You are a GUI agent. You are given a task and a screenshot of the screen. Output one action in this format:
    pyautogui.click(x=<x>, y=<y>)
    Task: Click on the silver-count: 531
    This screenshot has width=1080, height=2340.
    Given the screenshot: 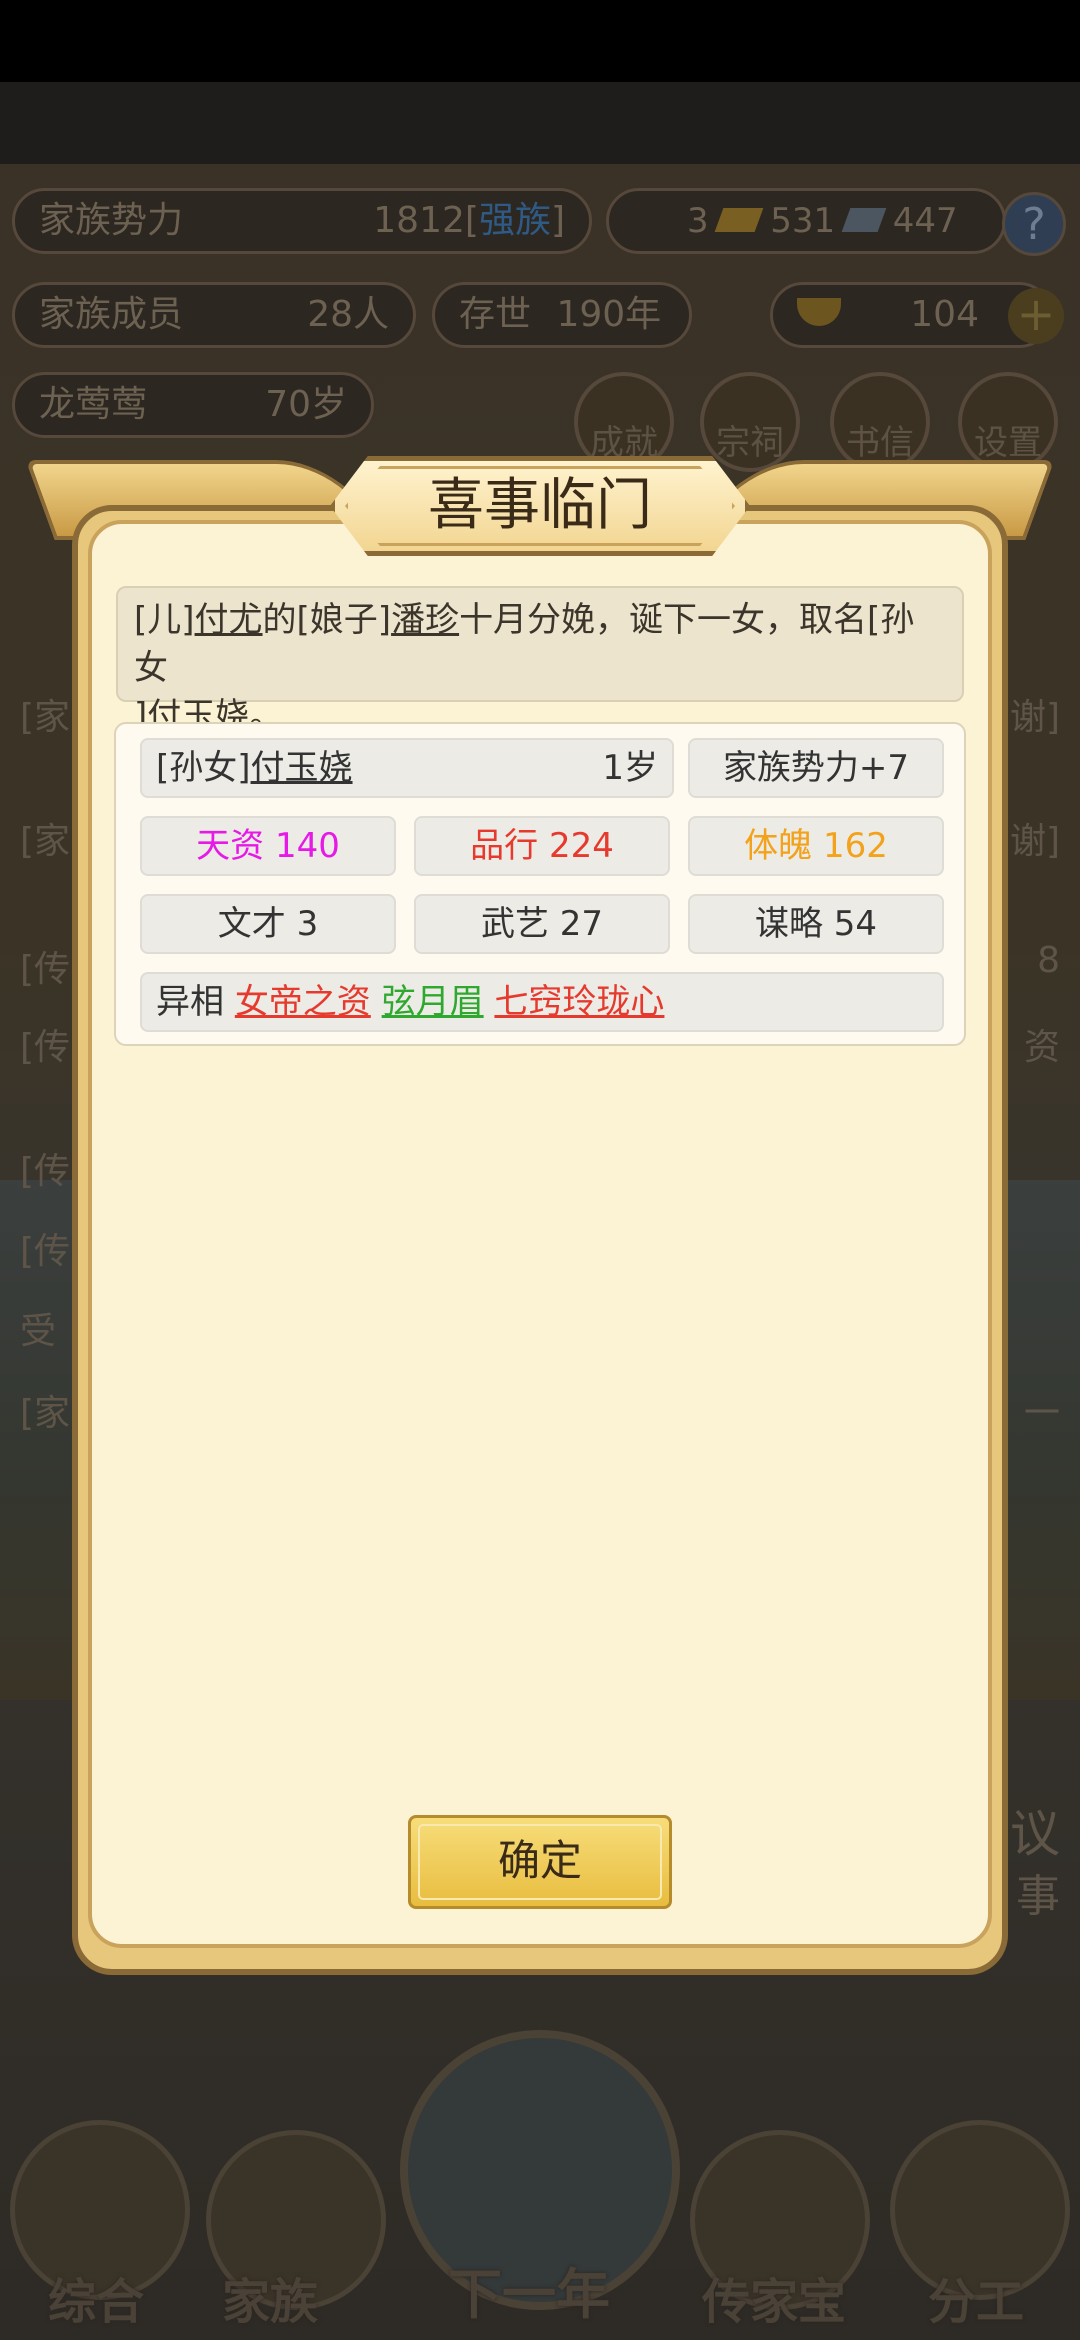 What is the action you would take?
    pyautogui.click(x=803, y=221)
    